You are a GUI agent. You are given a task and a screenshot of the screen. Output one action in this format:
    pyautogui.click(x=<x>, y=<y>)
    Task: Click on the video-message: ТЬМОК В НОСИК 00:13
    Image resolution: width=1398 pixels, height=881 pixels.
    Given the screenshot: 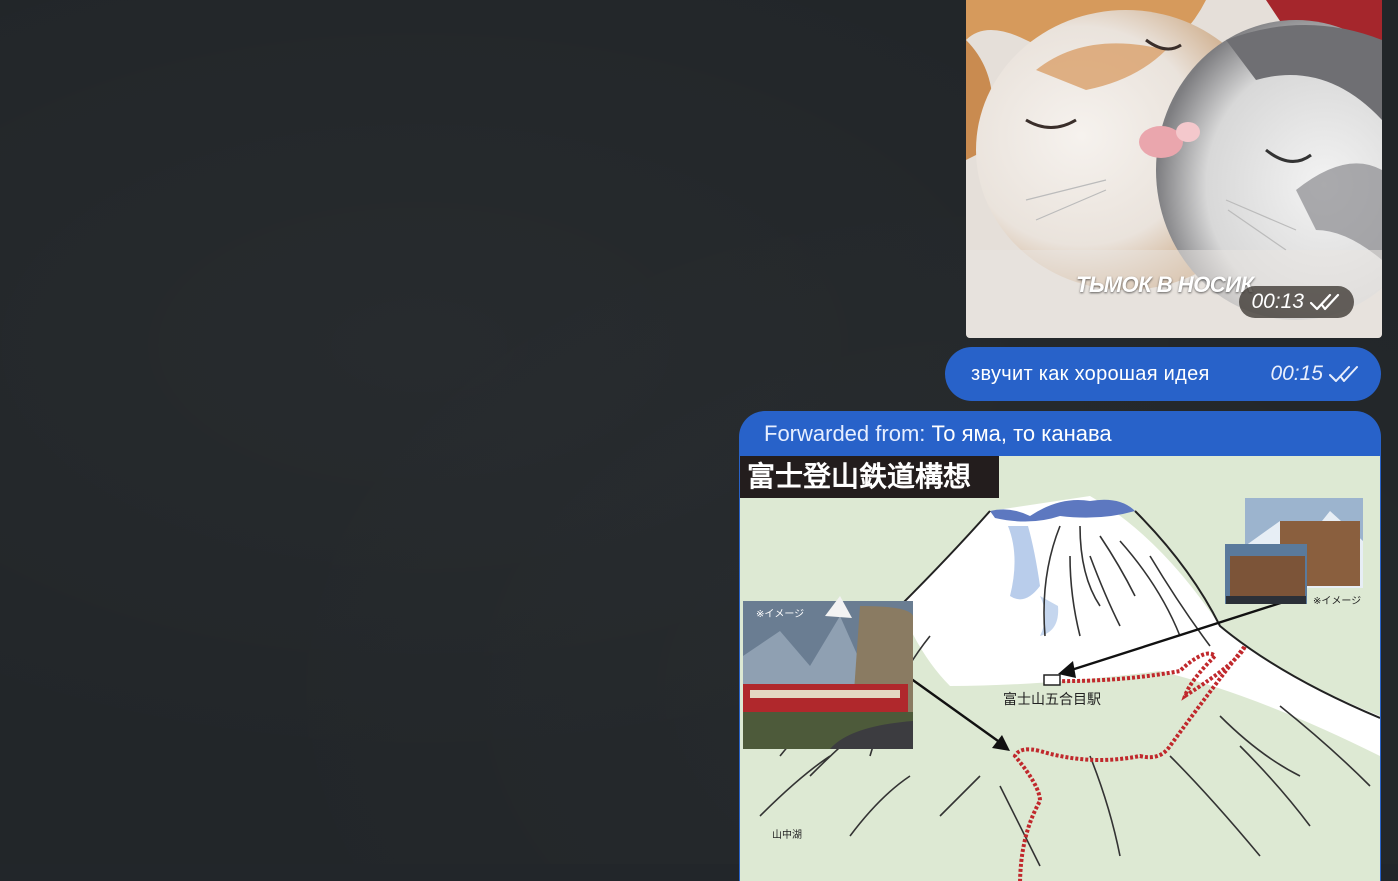 What is the action you would take?
    pyautogui.click(x=1174, y=169)
    